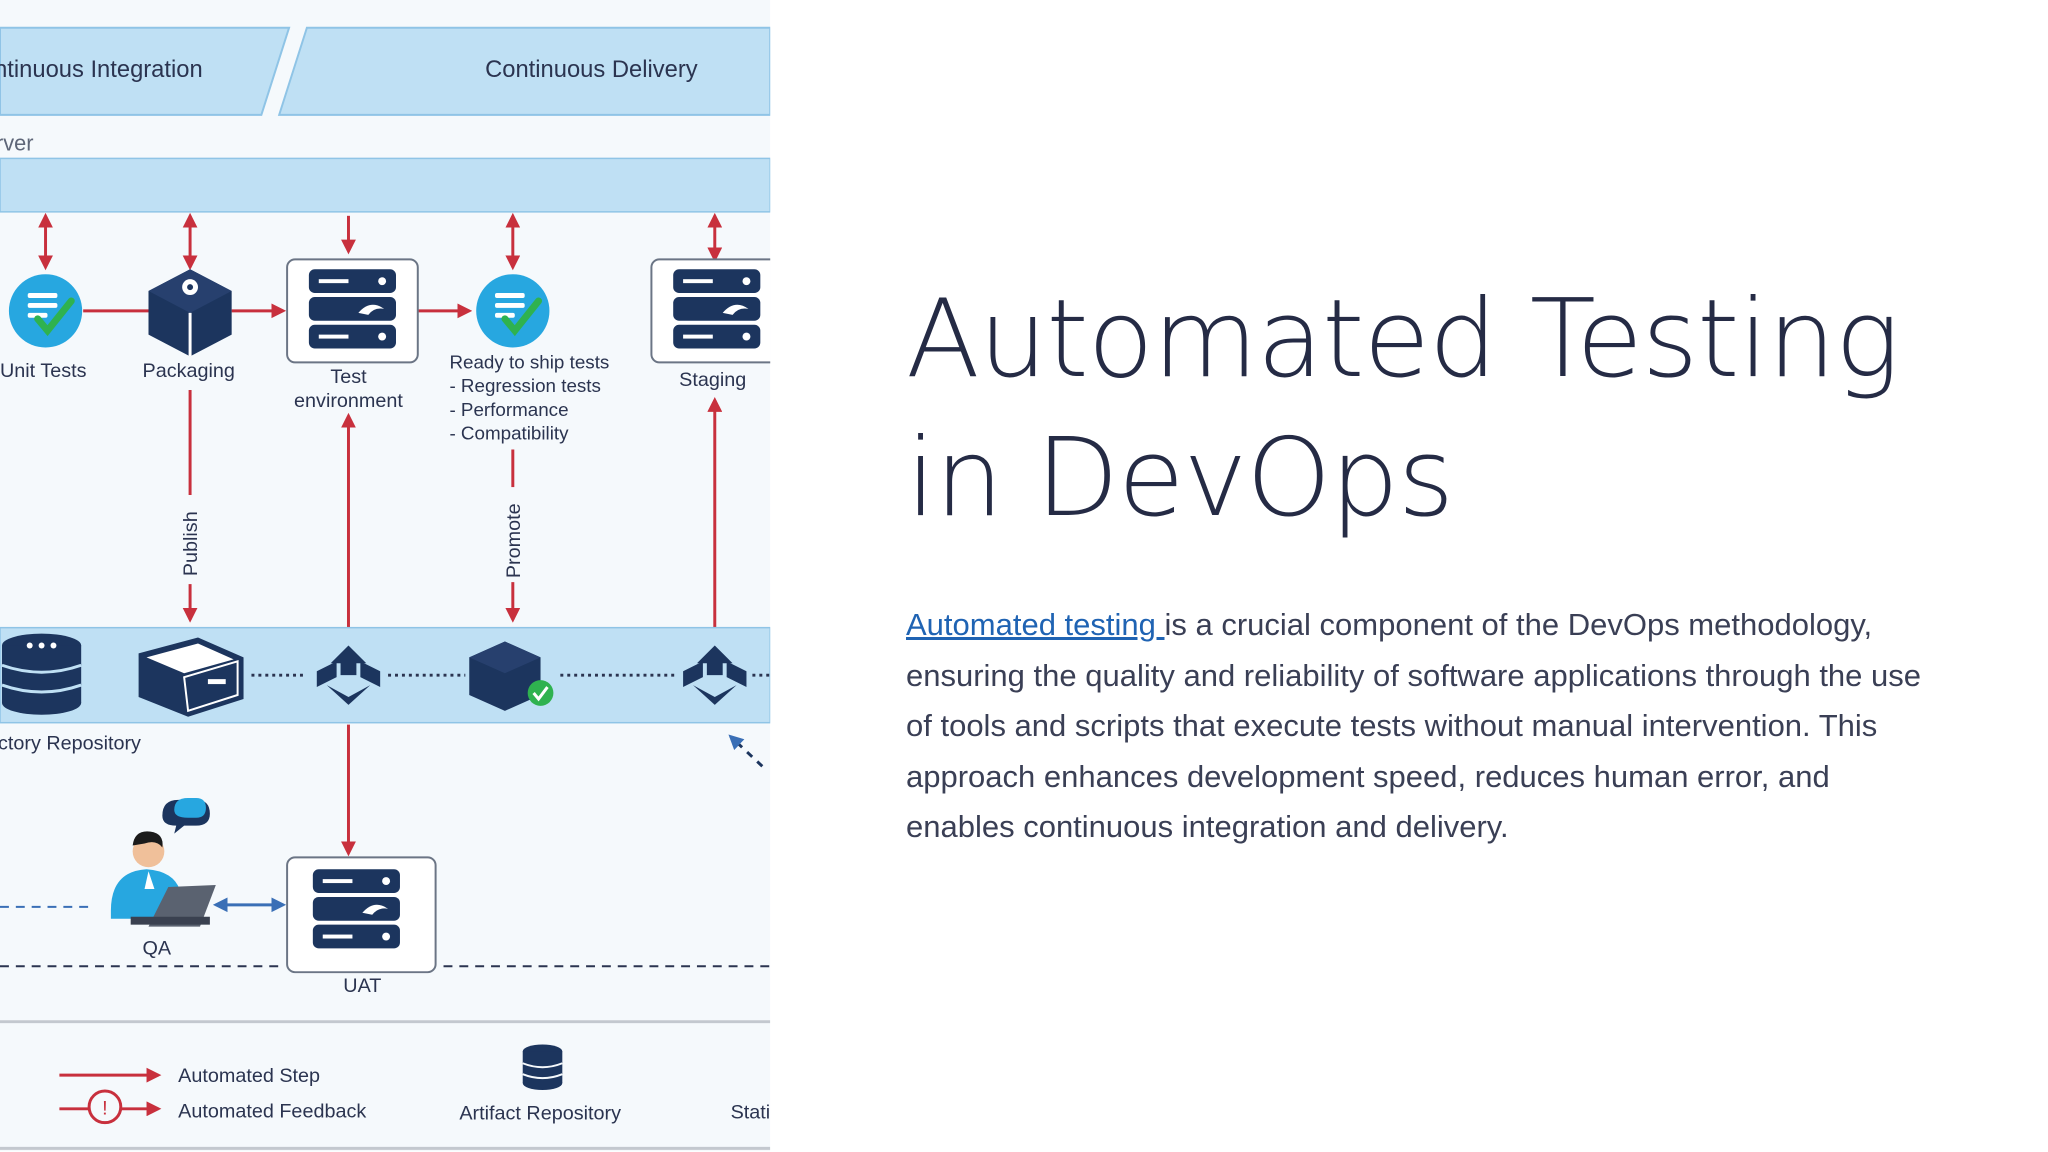 This screenshot has width=2048, height=1152. What do you see at coordinates (352, 309) in the screenshot?
I see `test-env-server-icon` at bounding box center [352, 309].